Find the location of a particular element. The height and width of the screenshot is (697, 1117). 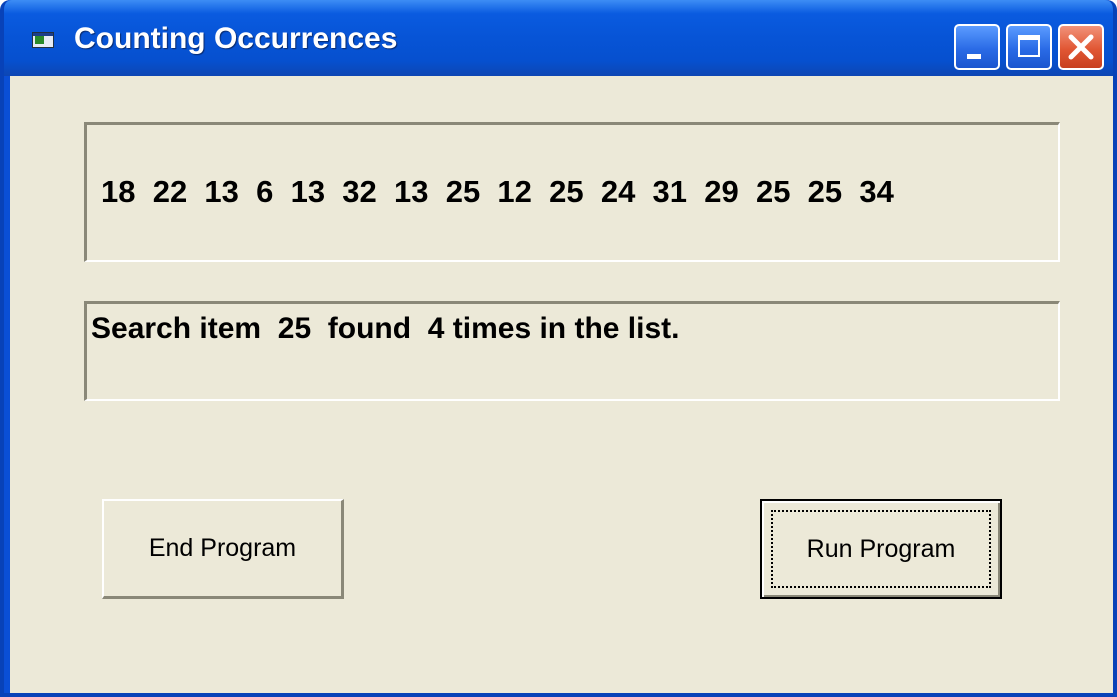

end-program-label: End Program is located at coordinates (222, 548).